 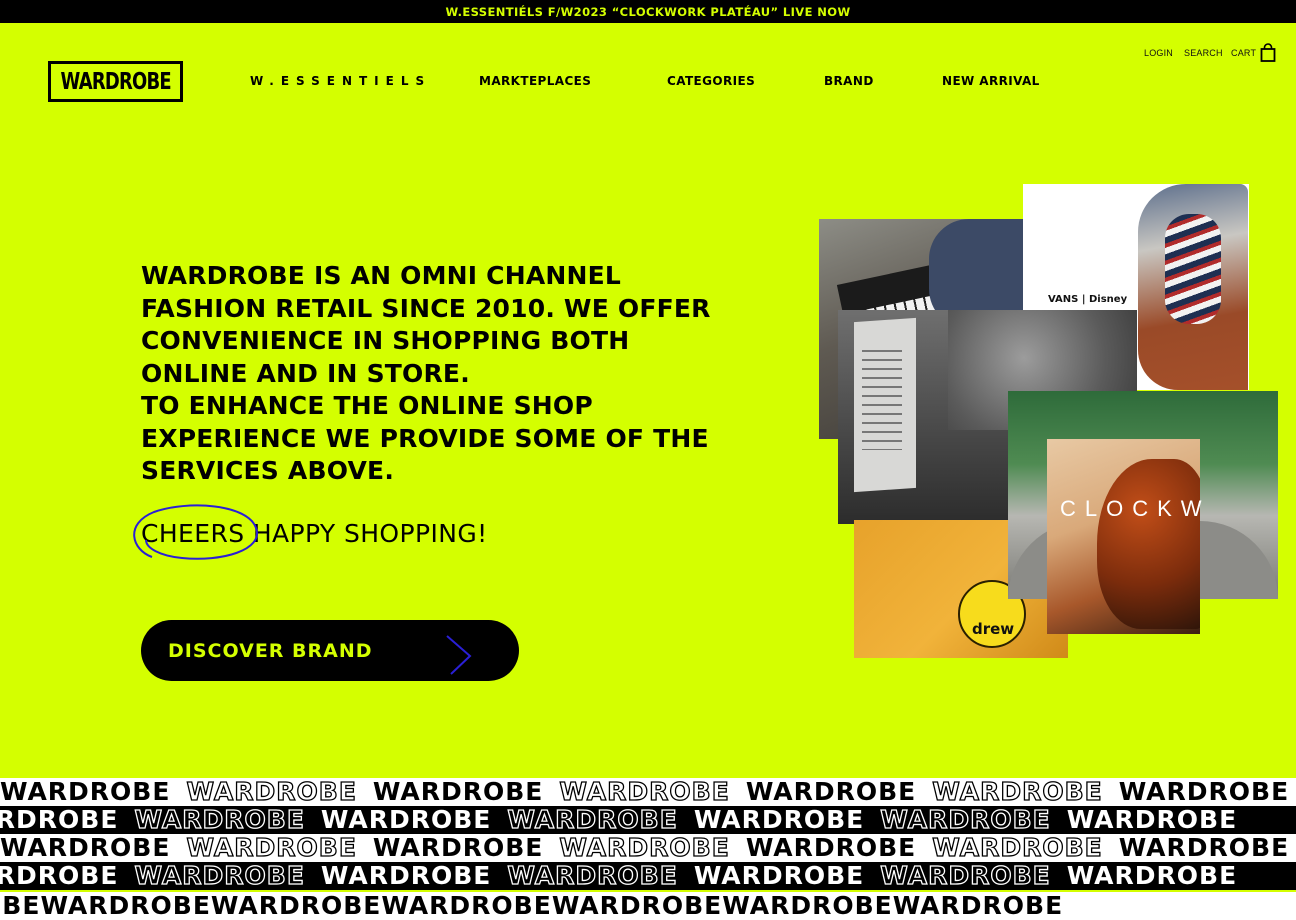 I want to click on headline-line: FASHION RETAIL SINCE 2010. WE OFFER, so click(x=426, y=308).